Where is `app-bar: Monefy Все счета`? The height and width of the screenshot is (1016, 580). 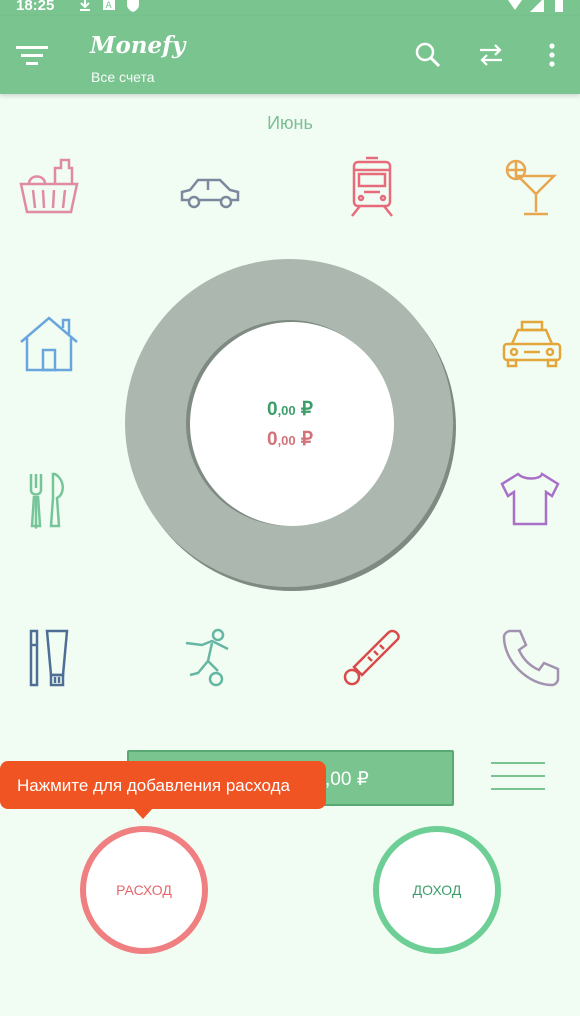
app-bar: Monefy Все счета is located at coordinates (290, 55).